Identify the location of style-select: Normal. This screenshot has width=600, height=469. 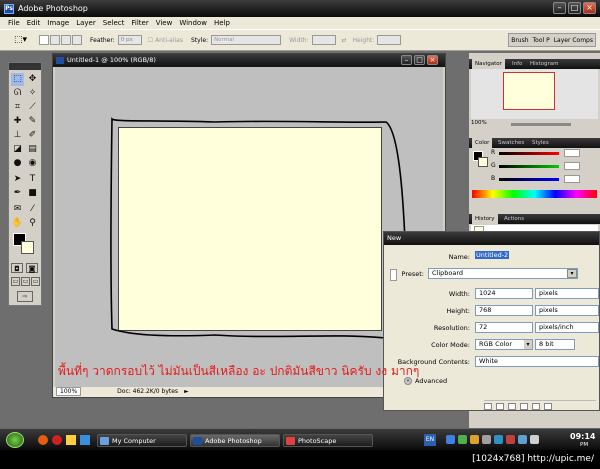
(246, 40).